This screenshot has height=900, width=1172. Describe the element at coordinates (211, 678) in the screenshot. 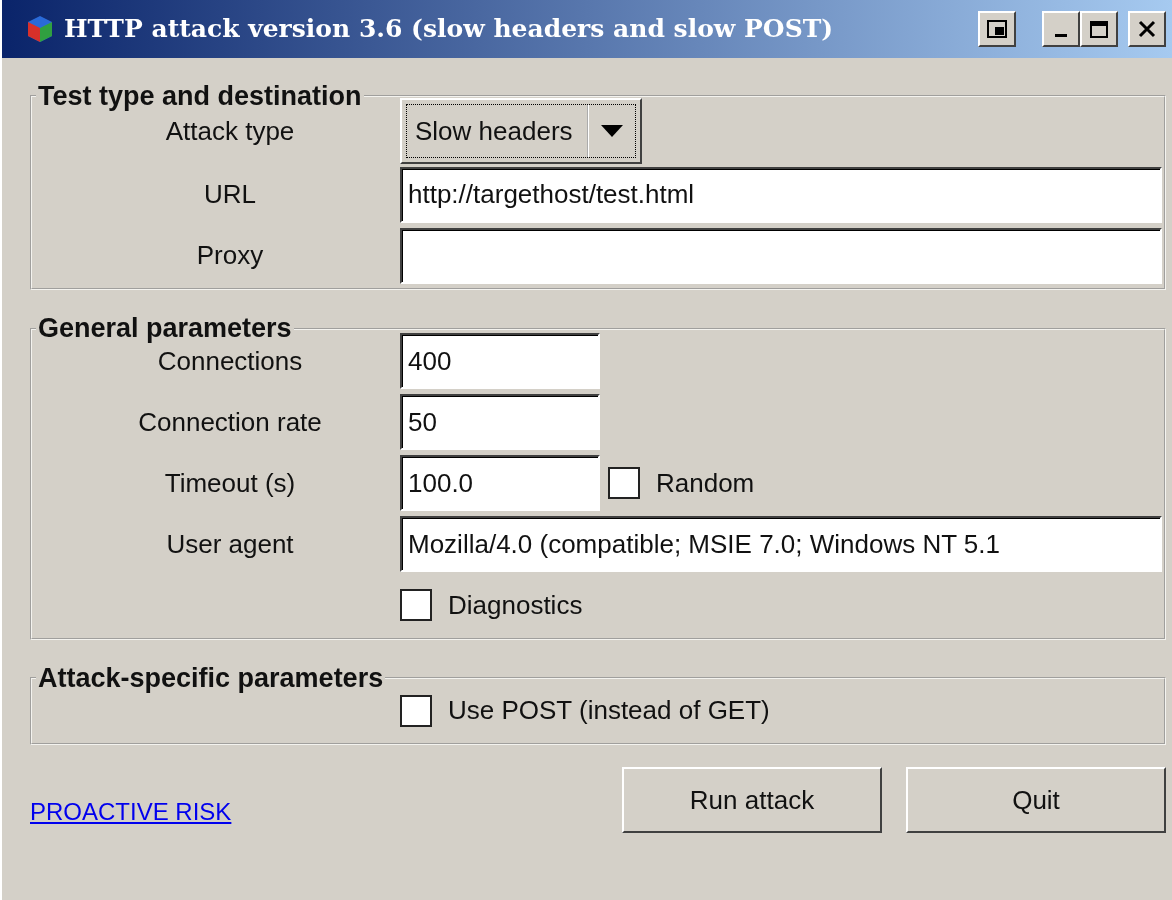

I see `group-title: Attack-specific parameters` at that location.